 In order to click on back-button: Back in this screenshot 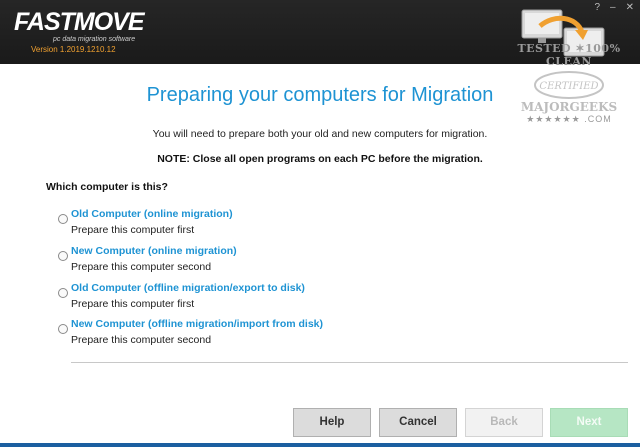, I will do `click(504, 422)`.